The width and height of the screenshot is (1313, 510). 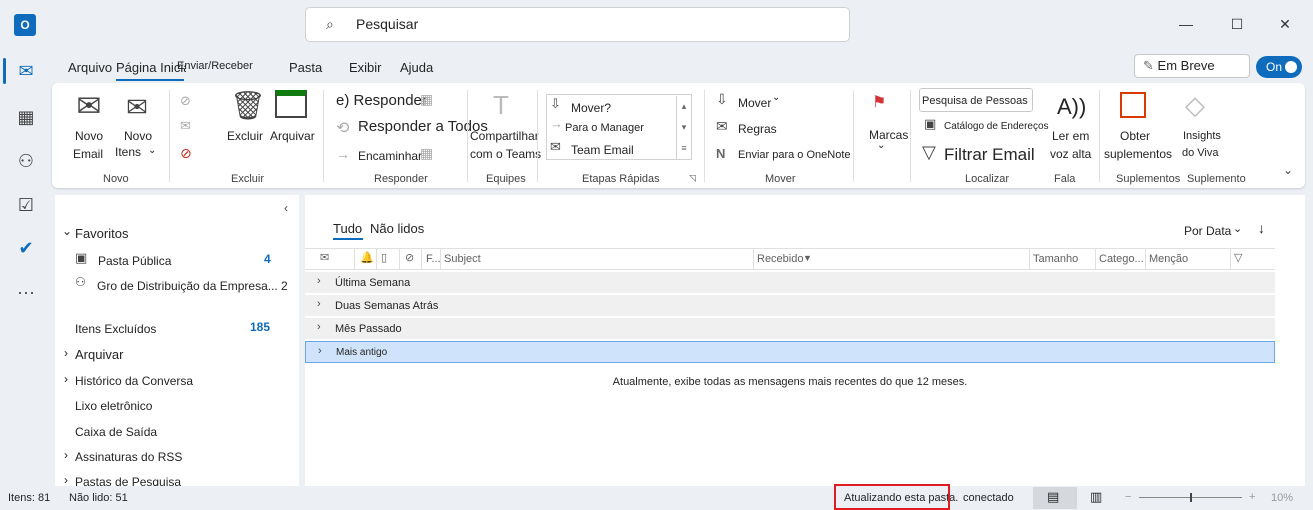 I want to click on meeting-icon: ▦, so click(x=426, y=99).